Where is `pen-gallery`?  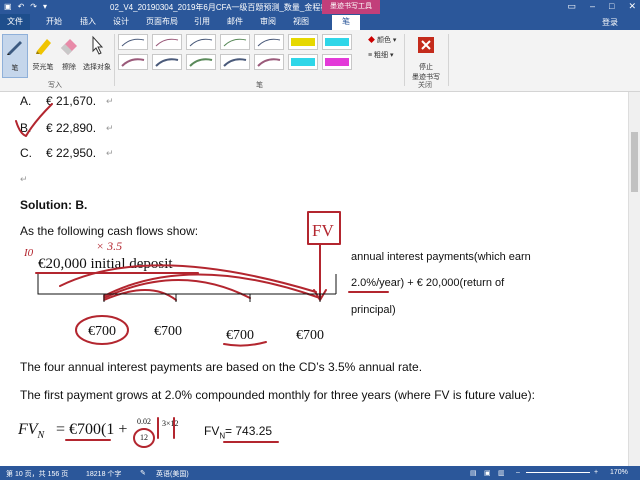 pen-gallery is located at coordinates (241, 54).